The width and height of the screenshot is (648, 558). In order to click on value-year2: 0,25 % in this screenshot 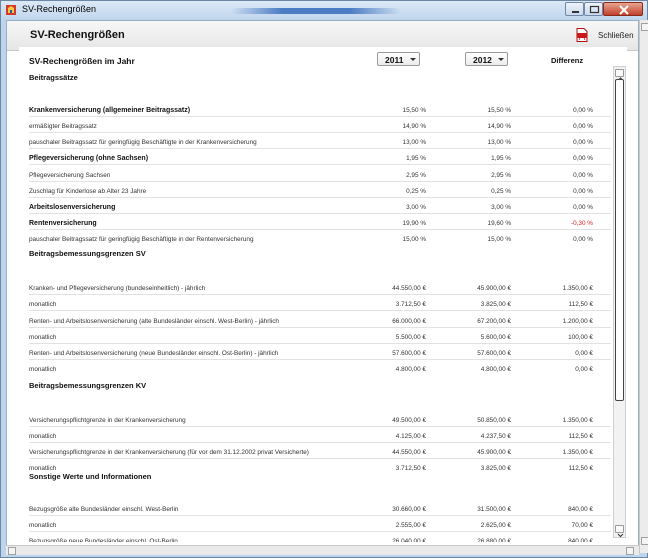, I will do `click(501, 191)`.